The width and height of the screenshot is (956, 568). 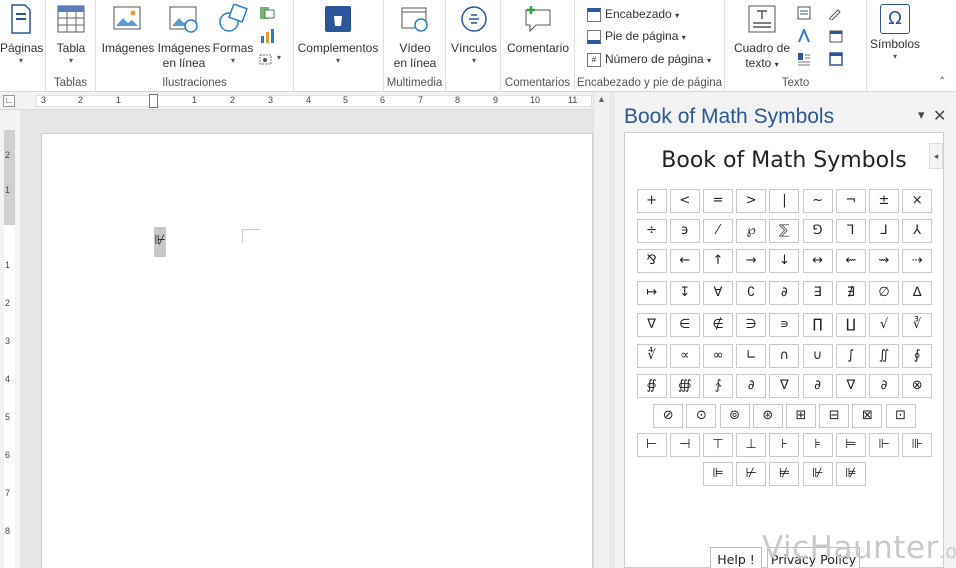 What do you see at coordinates (233, 34) in the screenshot?
I see `shapes-button: Formas ▾` at bounding box center [233, 34].